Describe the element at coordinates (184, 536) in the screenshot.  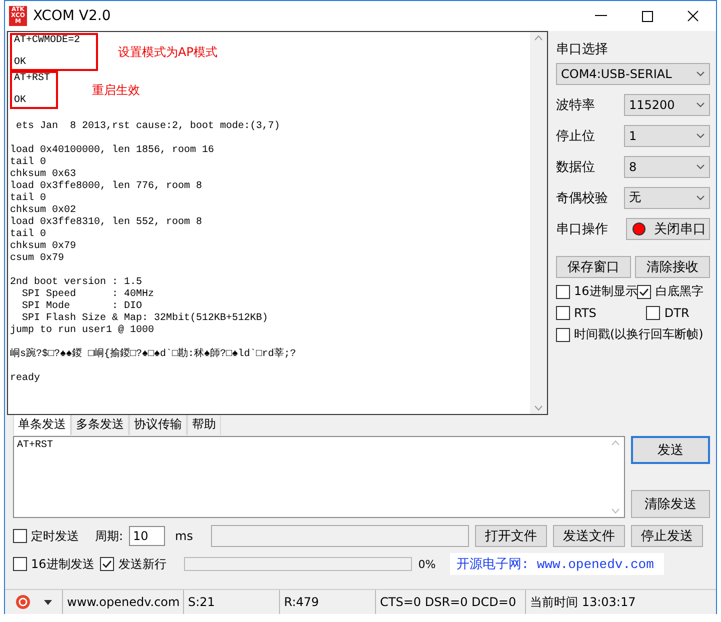
I see `unit-label: ms` at that location.